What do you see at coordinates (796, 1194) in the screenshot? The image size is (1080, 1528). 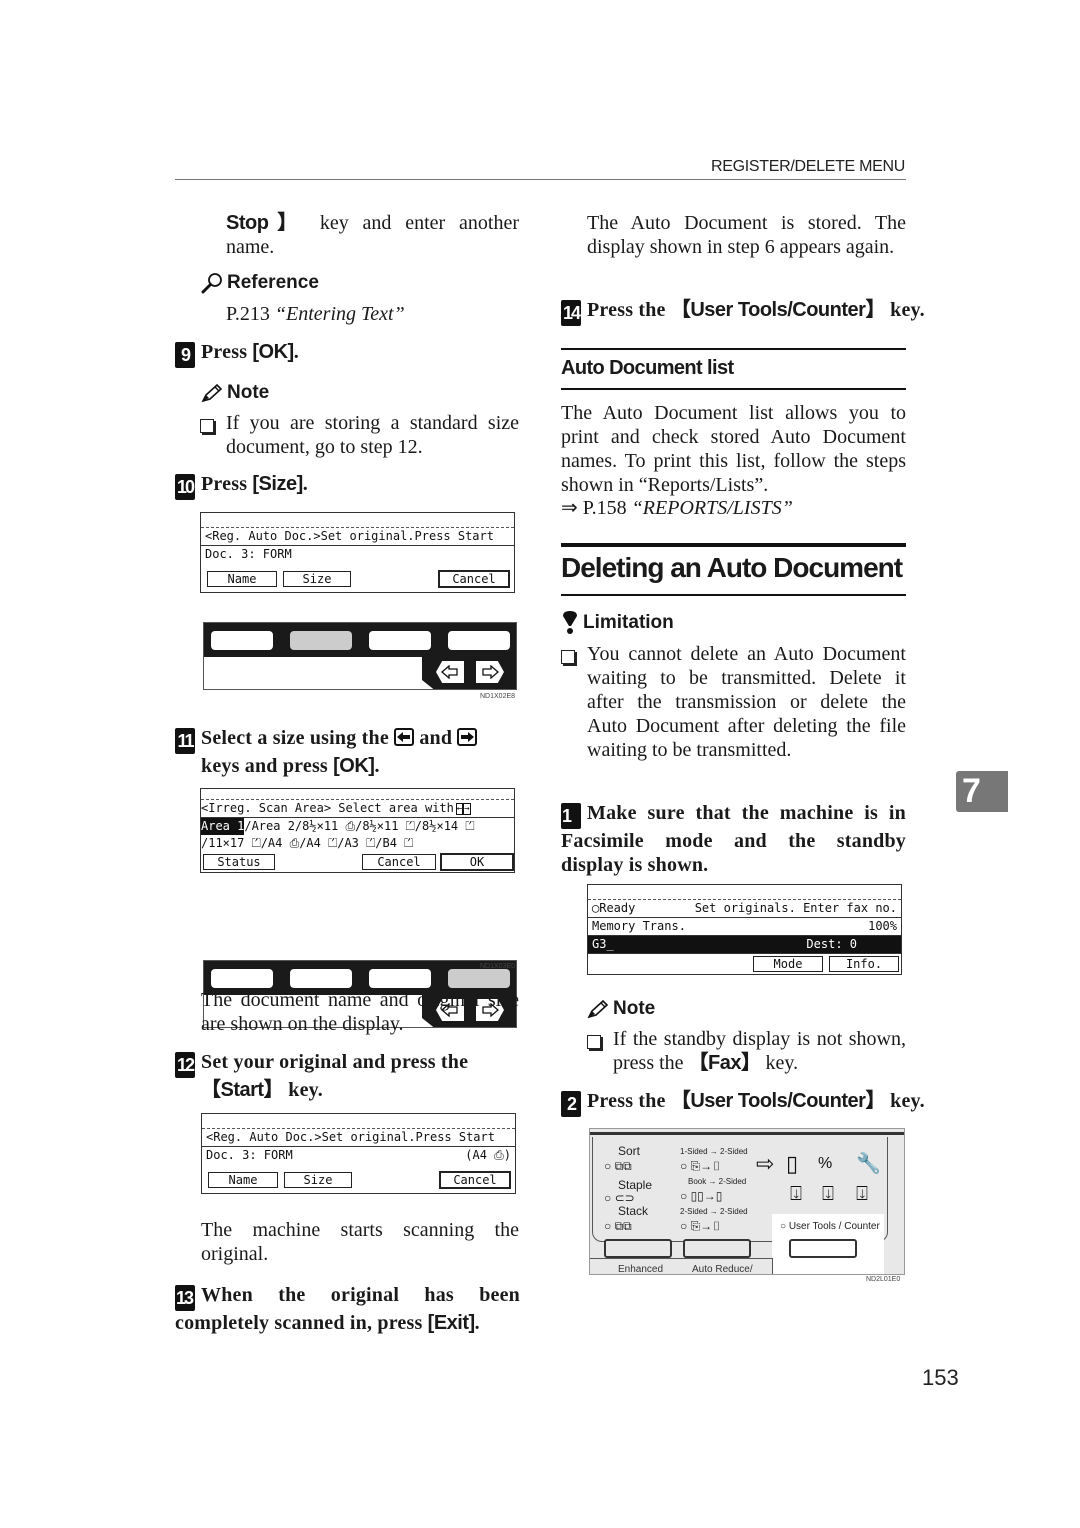 I see `tray-icon-1: ⍗` at bounding box center [796, 1194].